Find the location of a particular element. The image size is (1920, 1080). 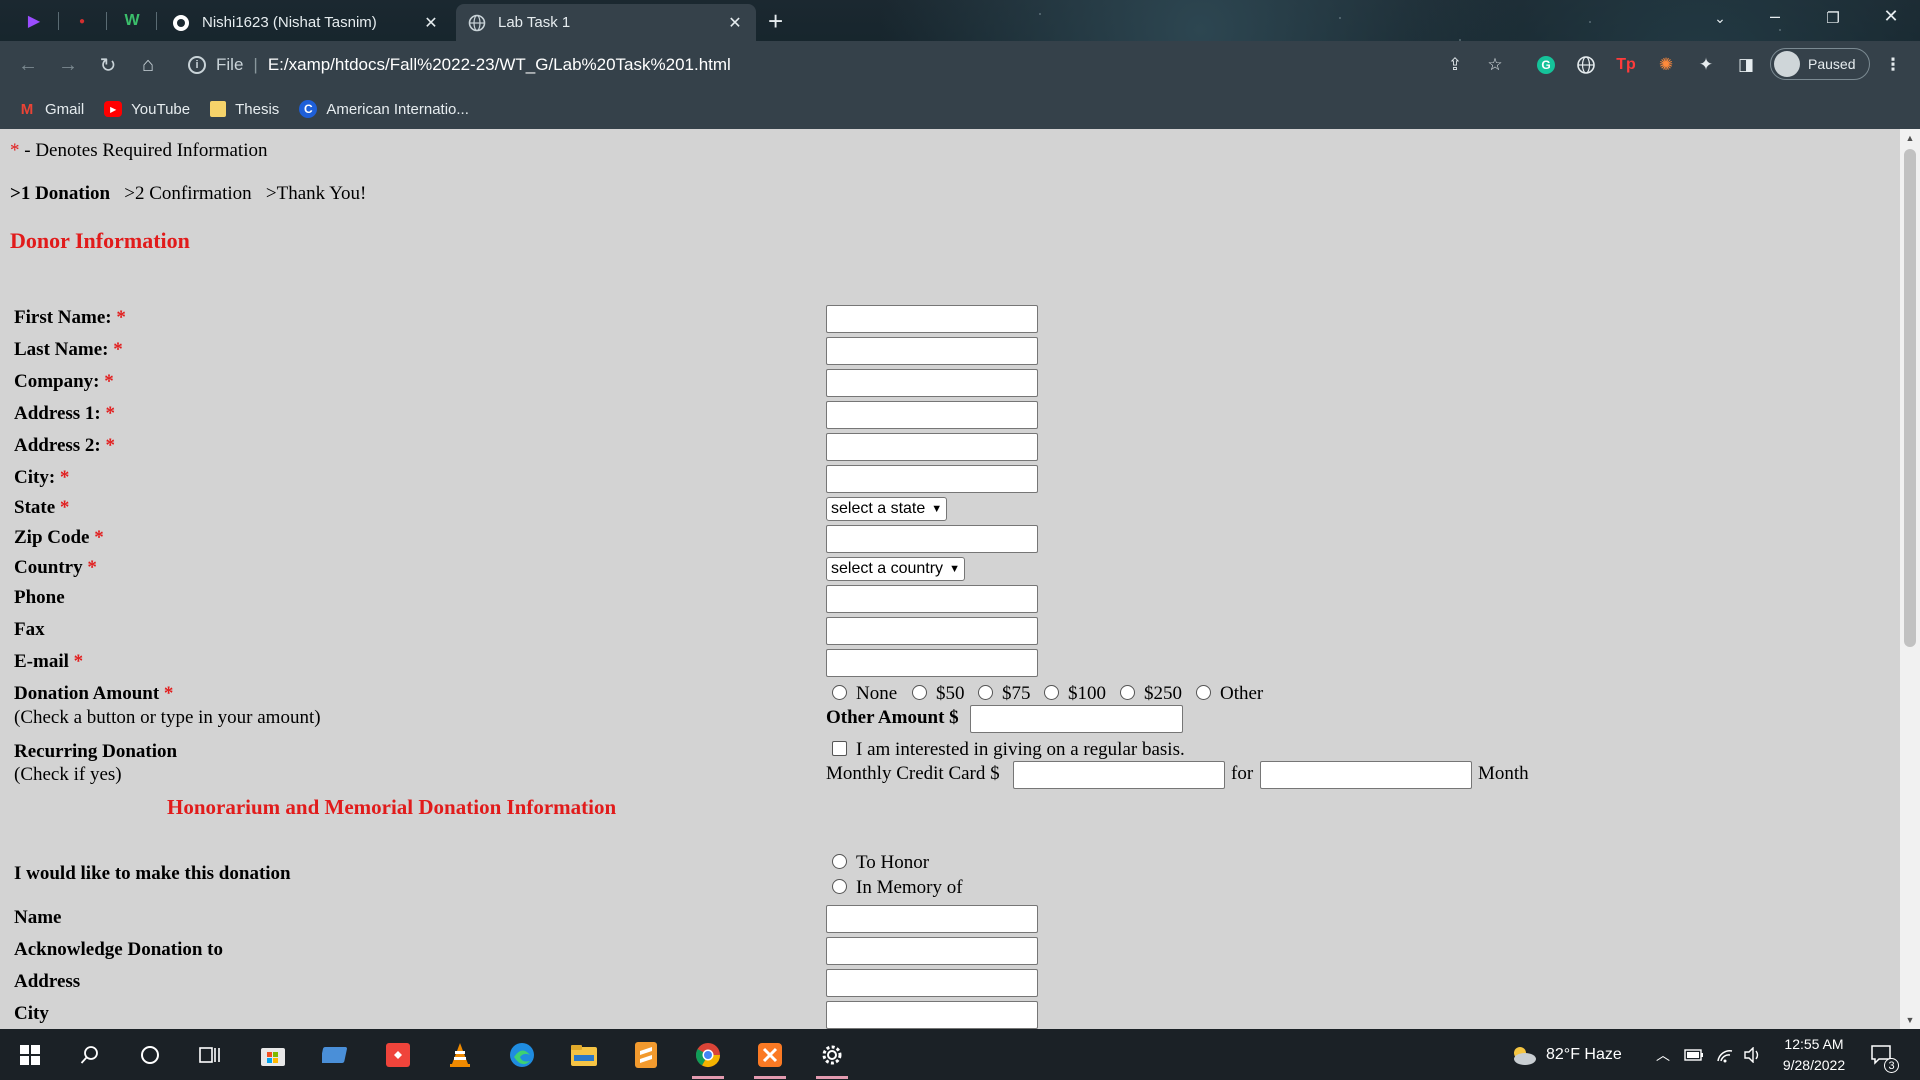

home-icon: ⌂ is located at coordinates (148, 65).